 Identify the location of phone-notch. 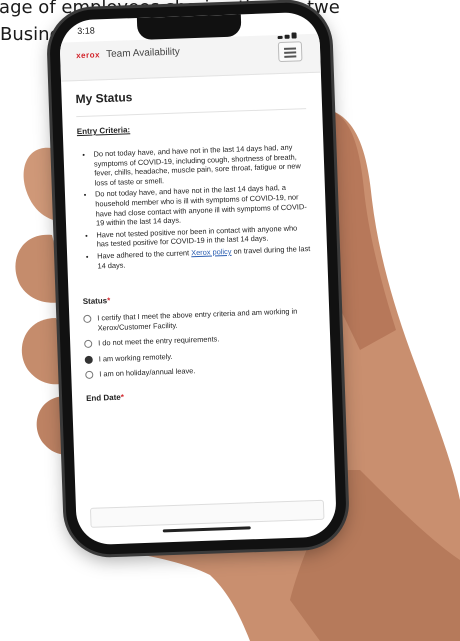
(189, 27).